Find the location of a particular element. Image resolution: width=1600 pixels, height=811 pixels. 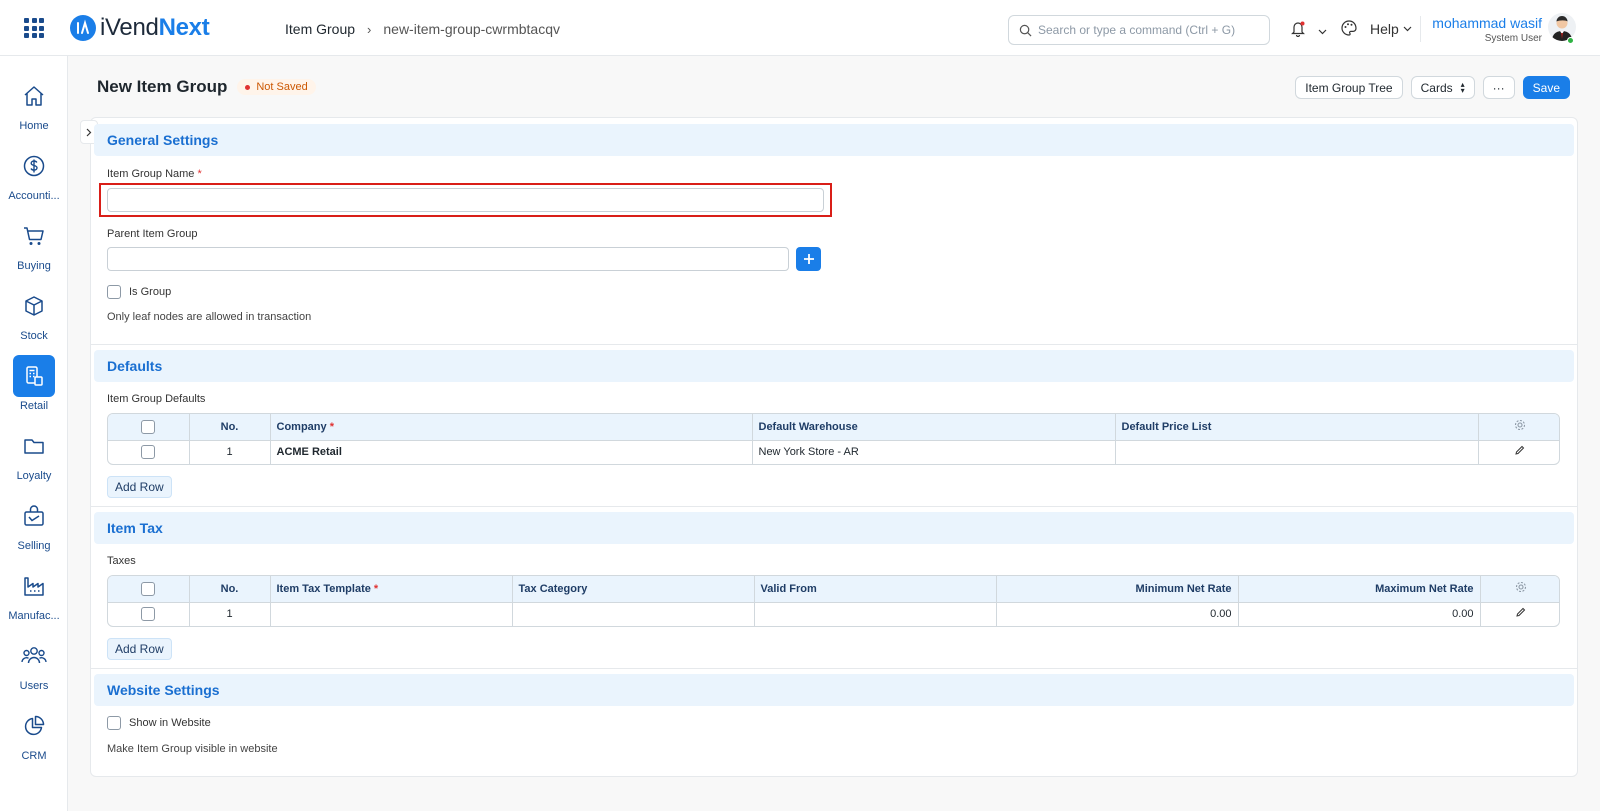

sidebar-item-label: Loyalty is located at coordinates (34, 476).